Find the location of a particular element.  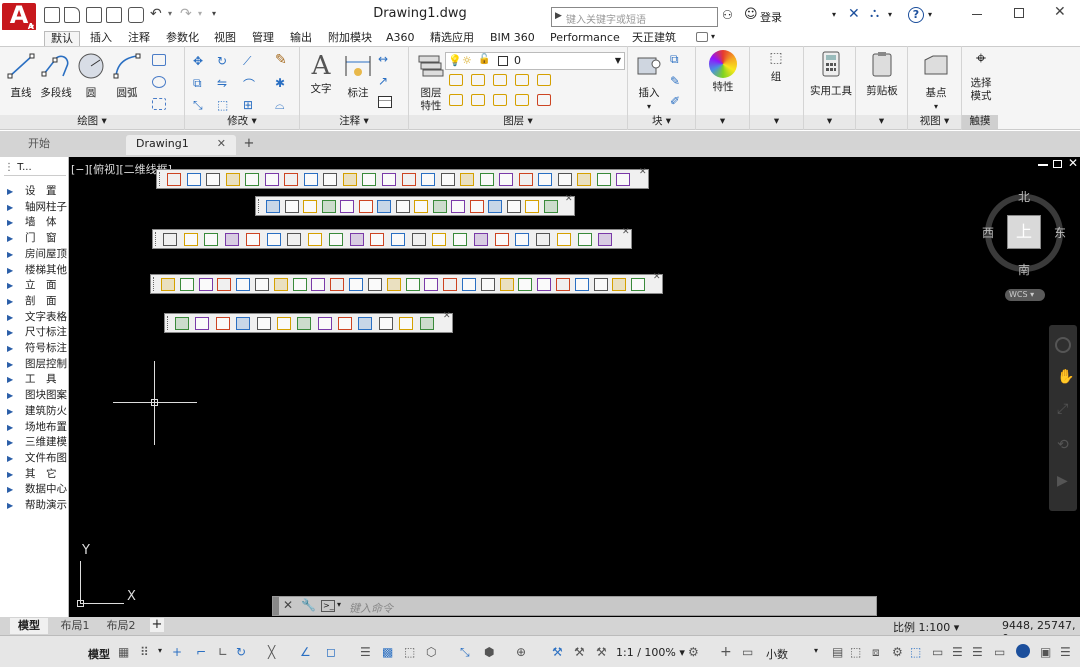

object-snap-tracking-icon: ∠ is located at coordinates (305, 652).